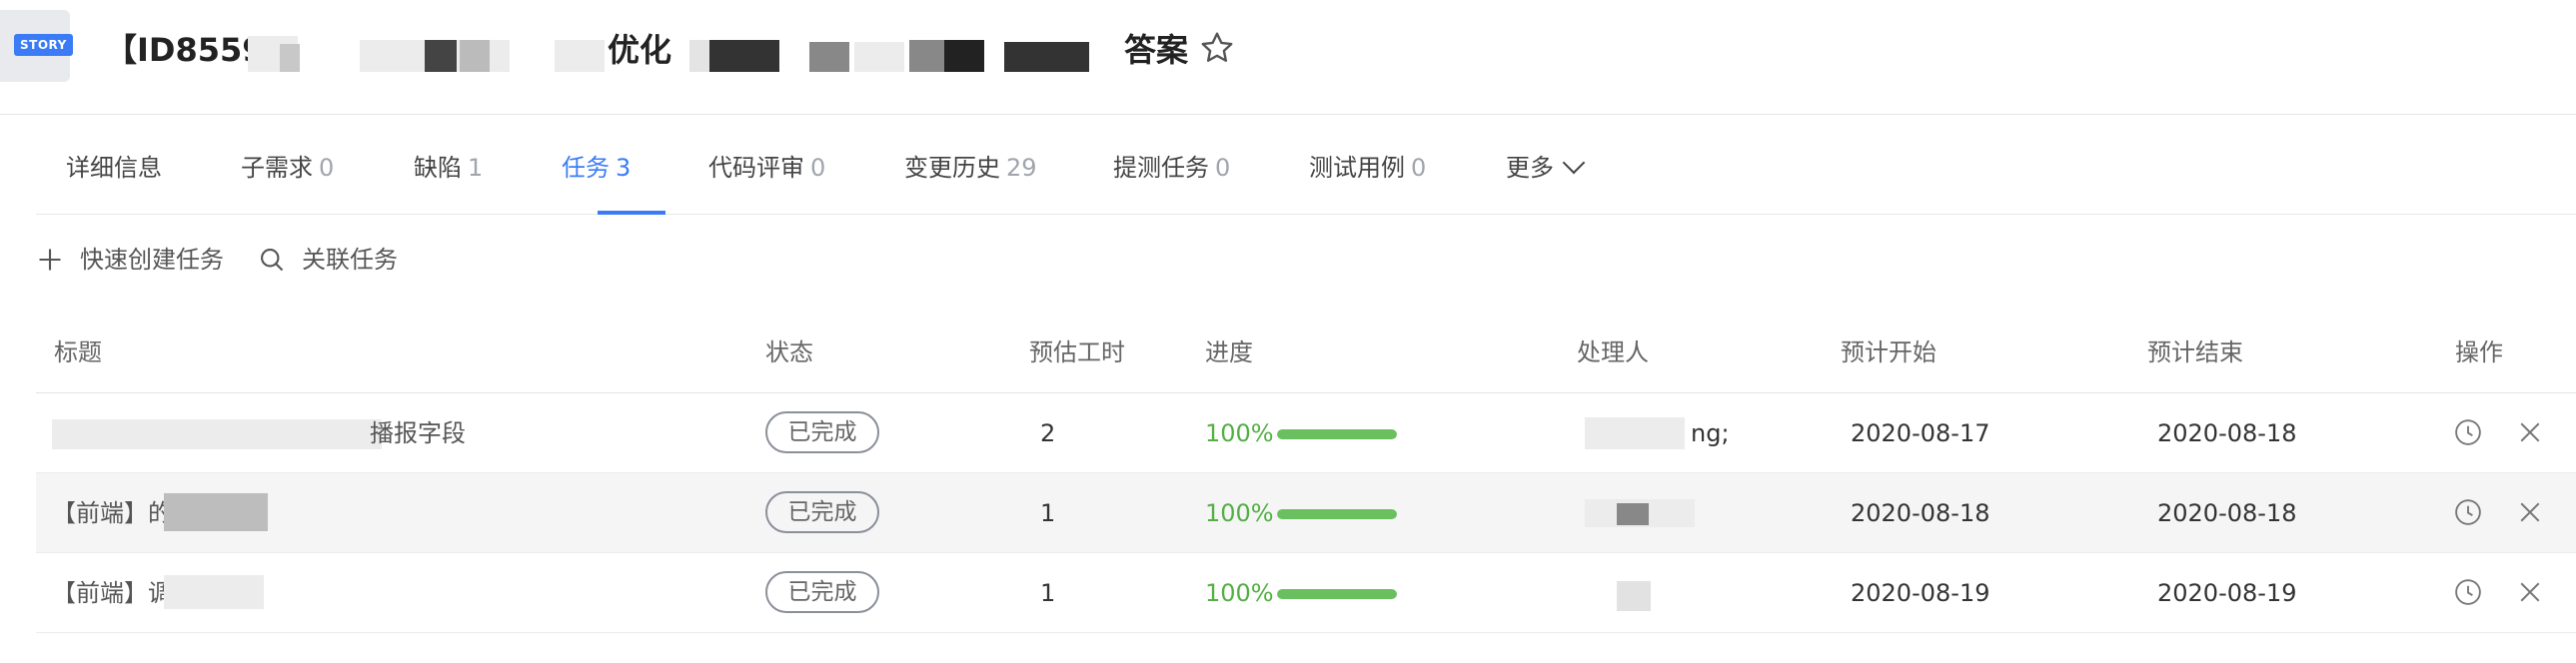 The width and height of the screenshot is (2576, 663). Describe the element at coordinates (114, 168) in the screenshot. I see `tab-details: 详细信息` at that location.